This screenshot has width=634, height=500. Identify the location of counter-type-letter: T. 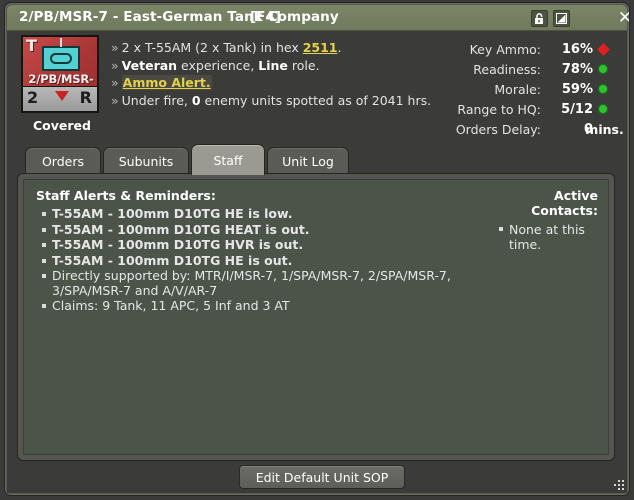
(31, 45).